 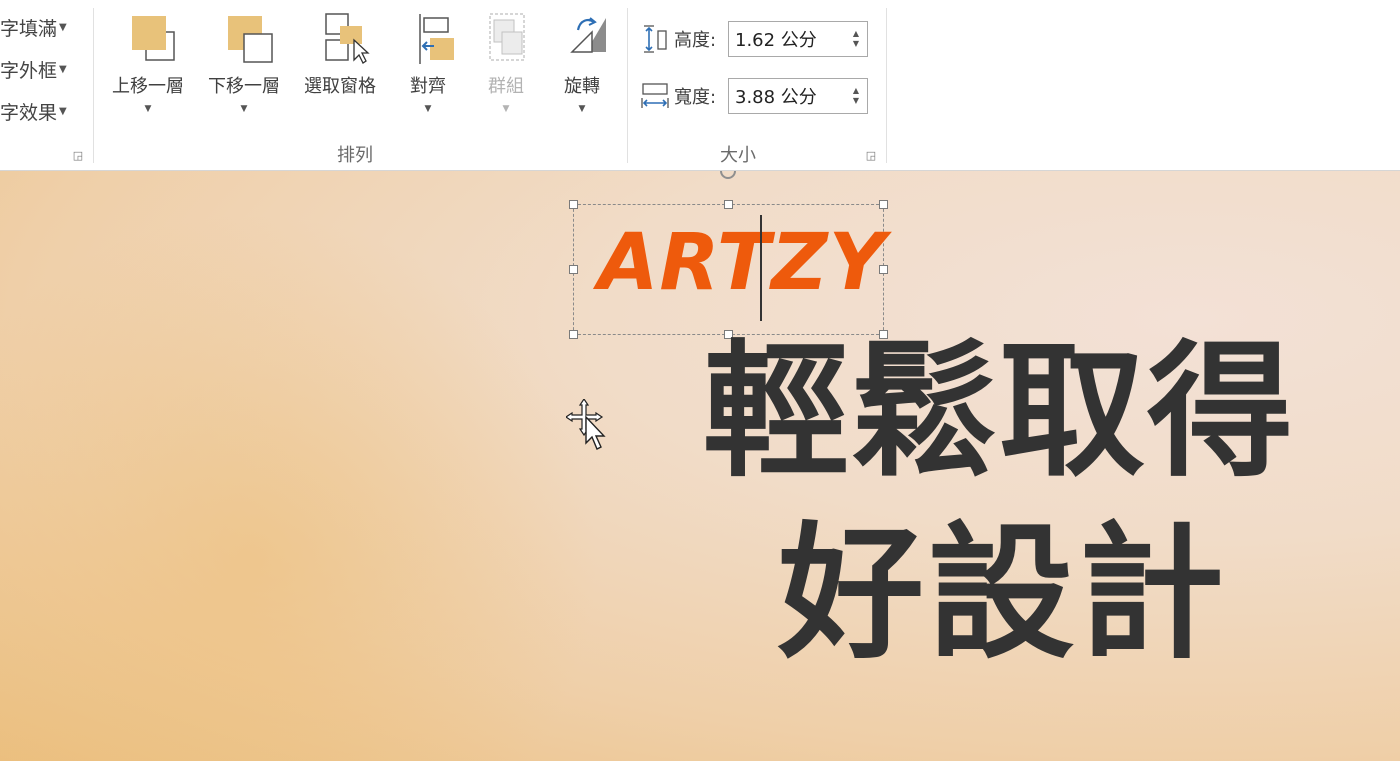 What do you see at coordinates (506, 86) in the screenshot?
I see `group-label: 群組` at bounding box center [506, 86].